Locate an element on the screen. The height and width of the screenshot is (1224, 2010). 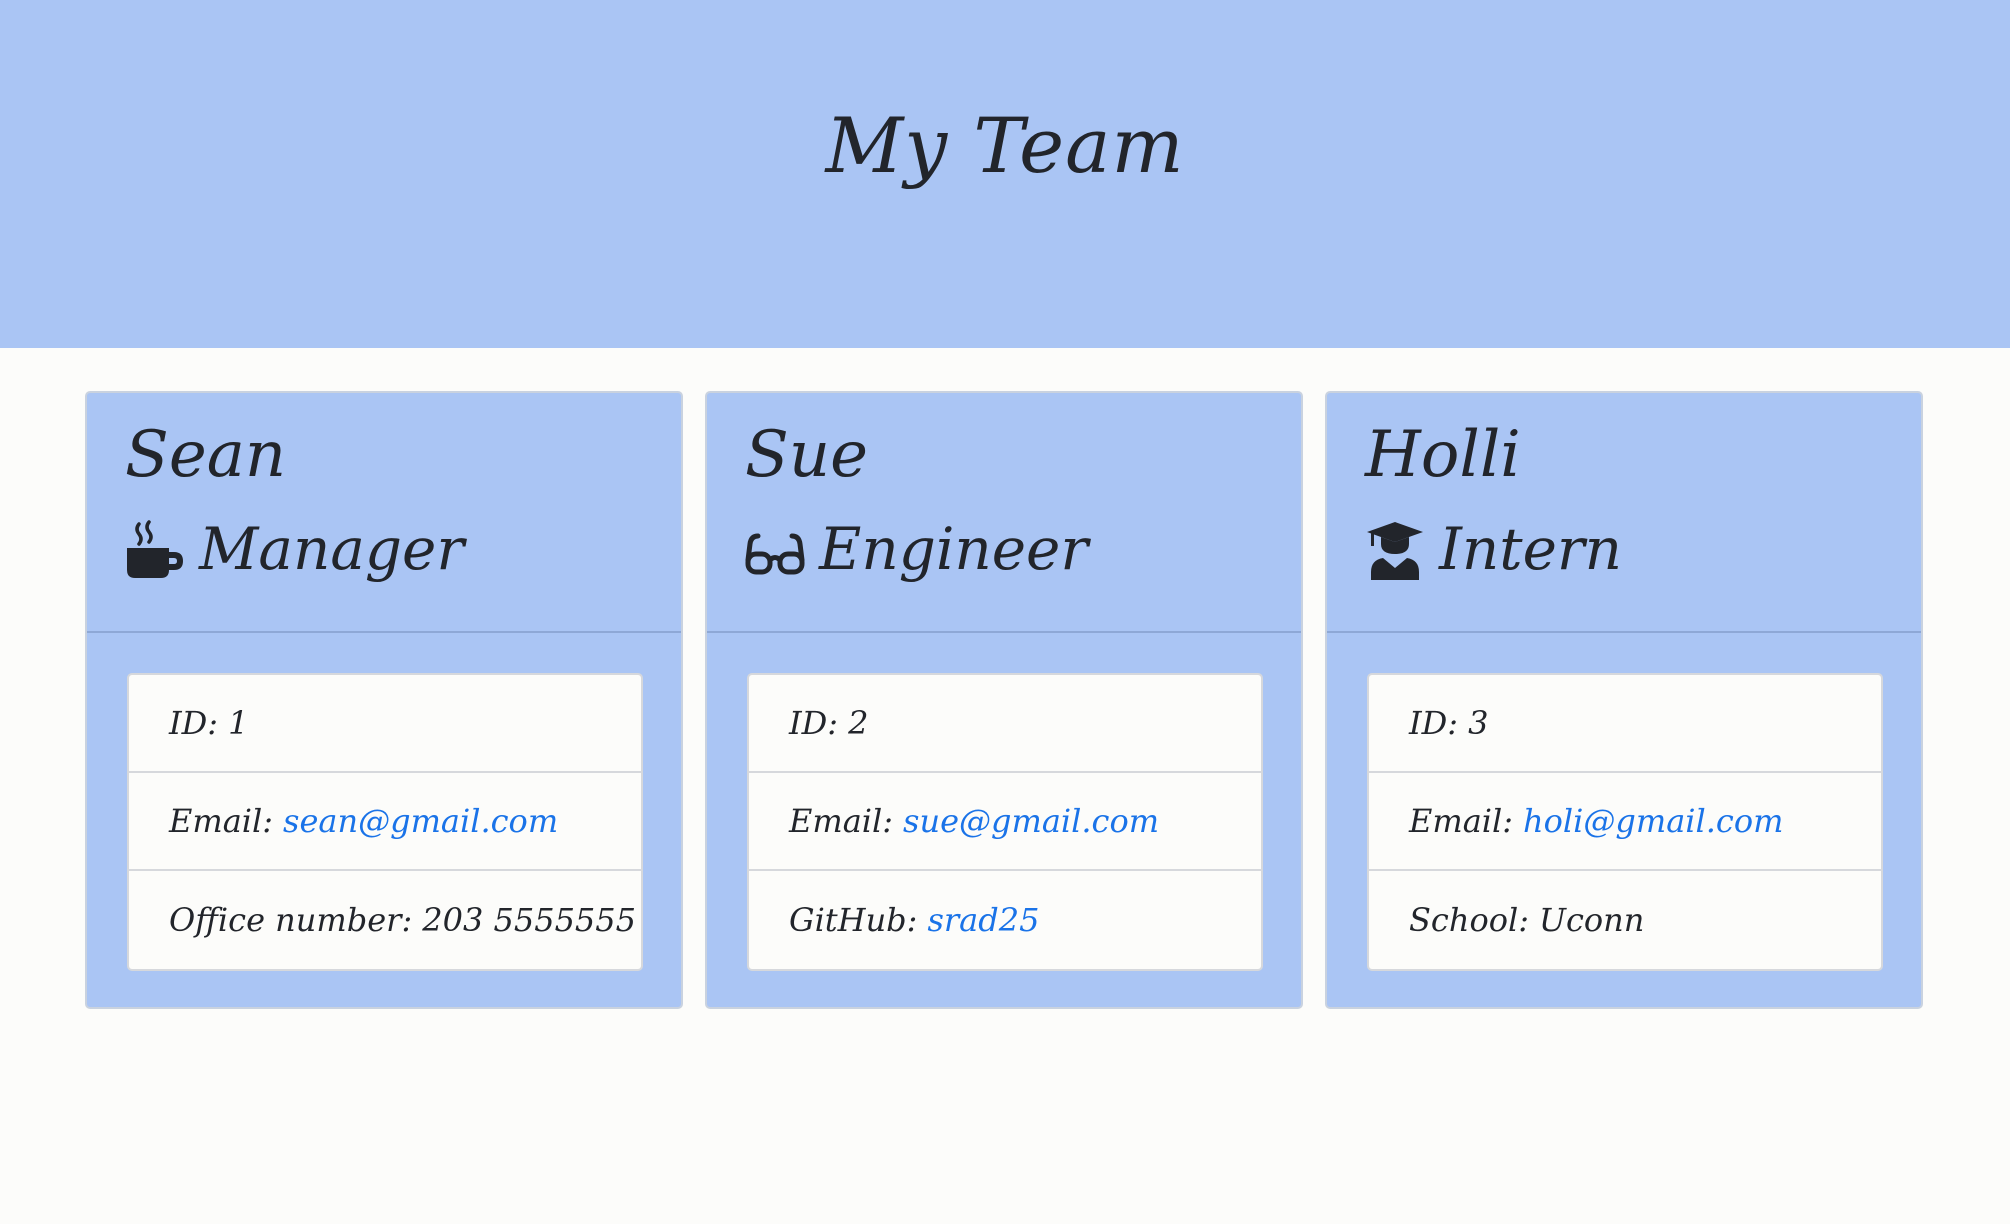
glasses-icon is located at coordinates (775, 550).